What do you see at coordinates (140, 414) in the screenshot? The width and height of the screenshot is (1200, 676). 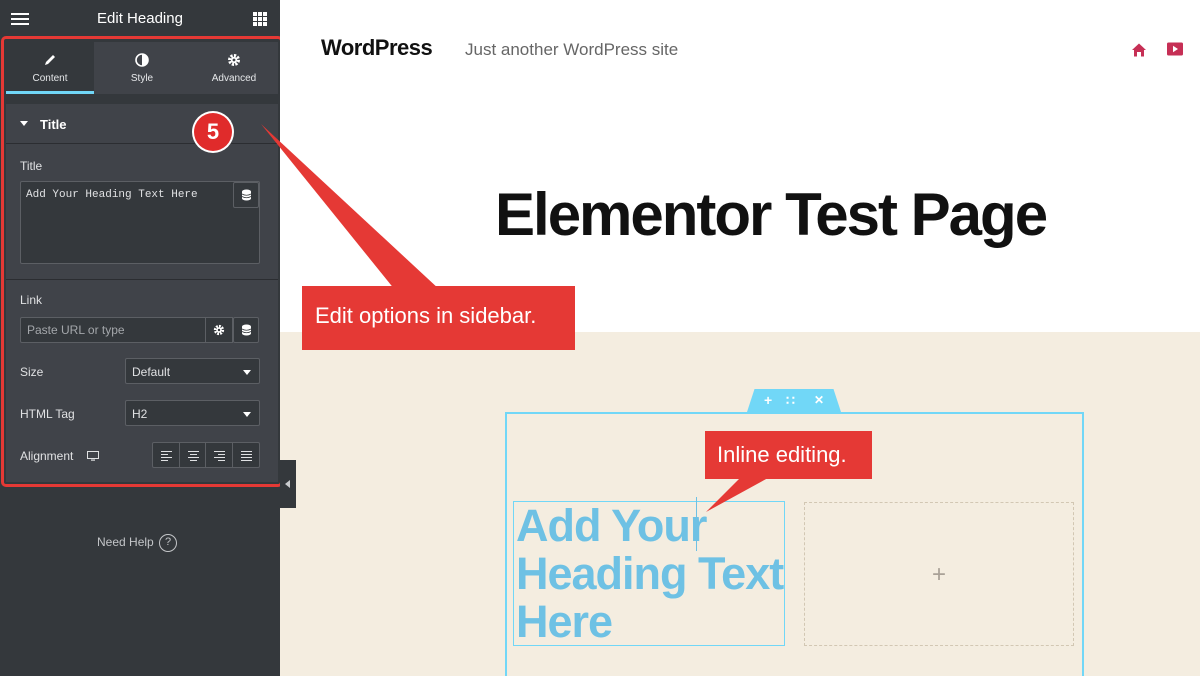 I see `html-tag-selected-value: H2` at bounding box center [140, 414].